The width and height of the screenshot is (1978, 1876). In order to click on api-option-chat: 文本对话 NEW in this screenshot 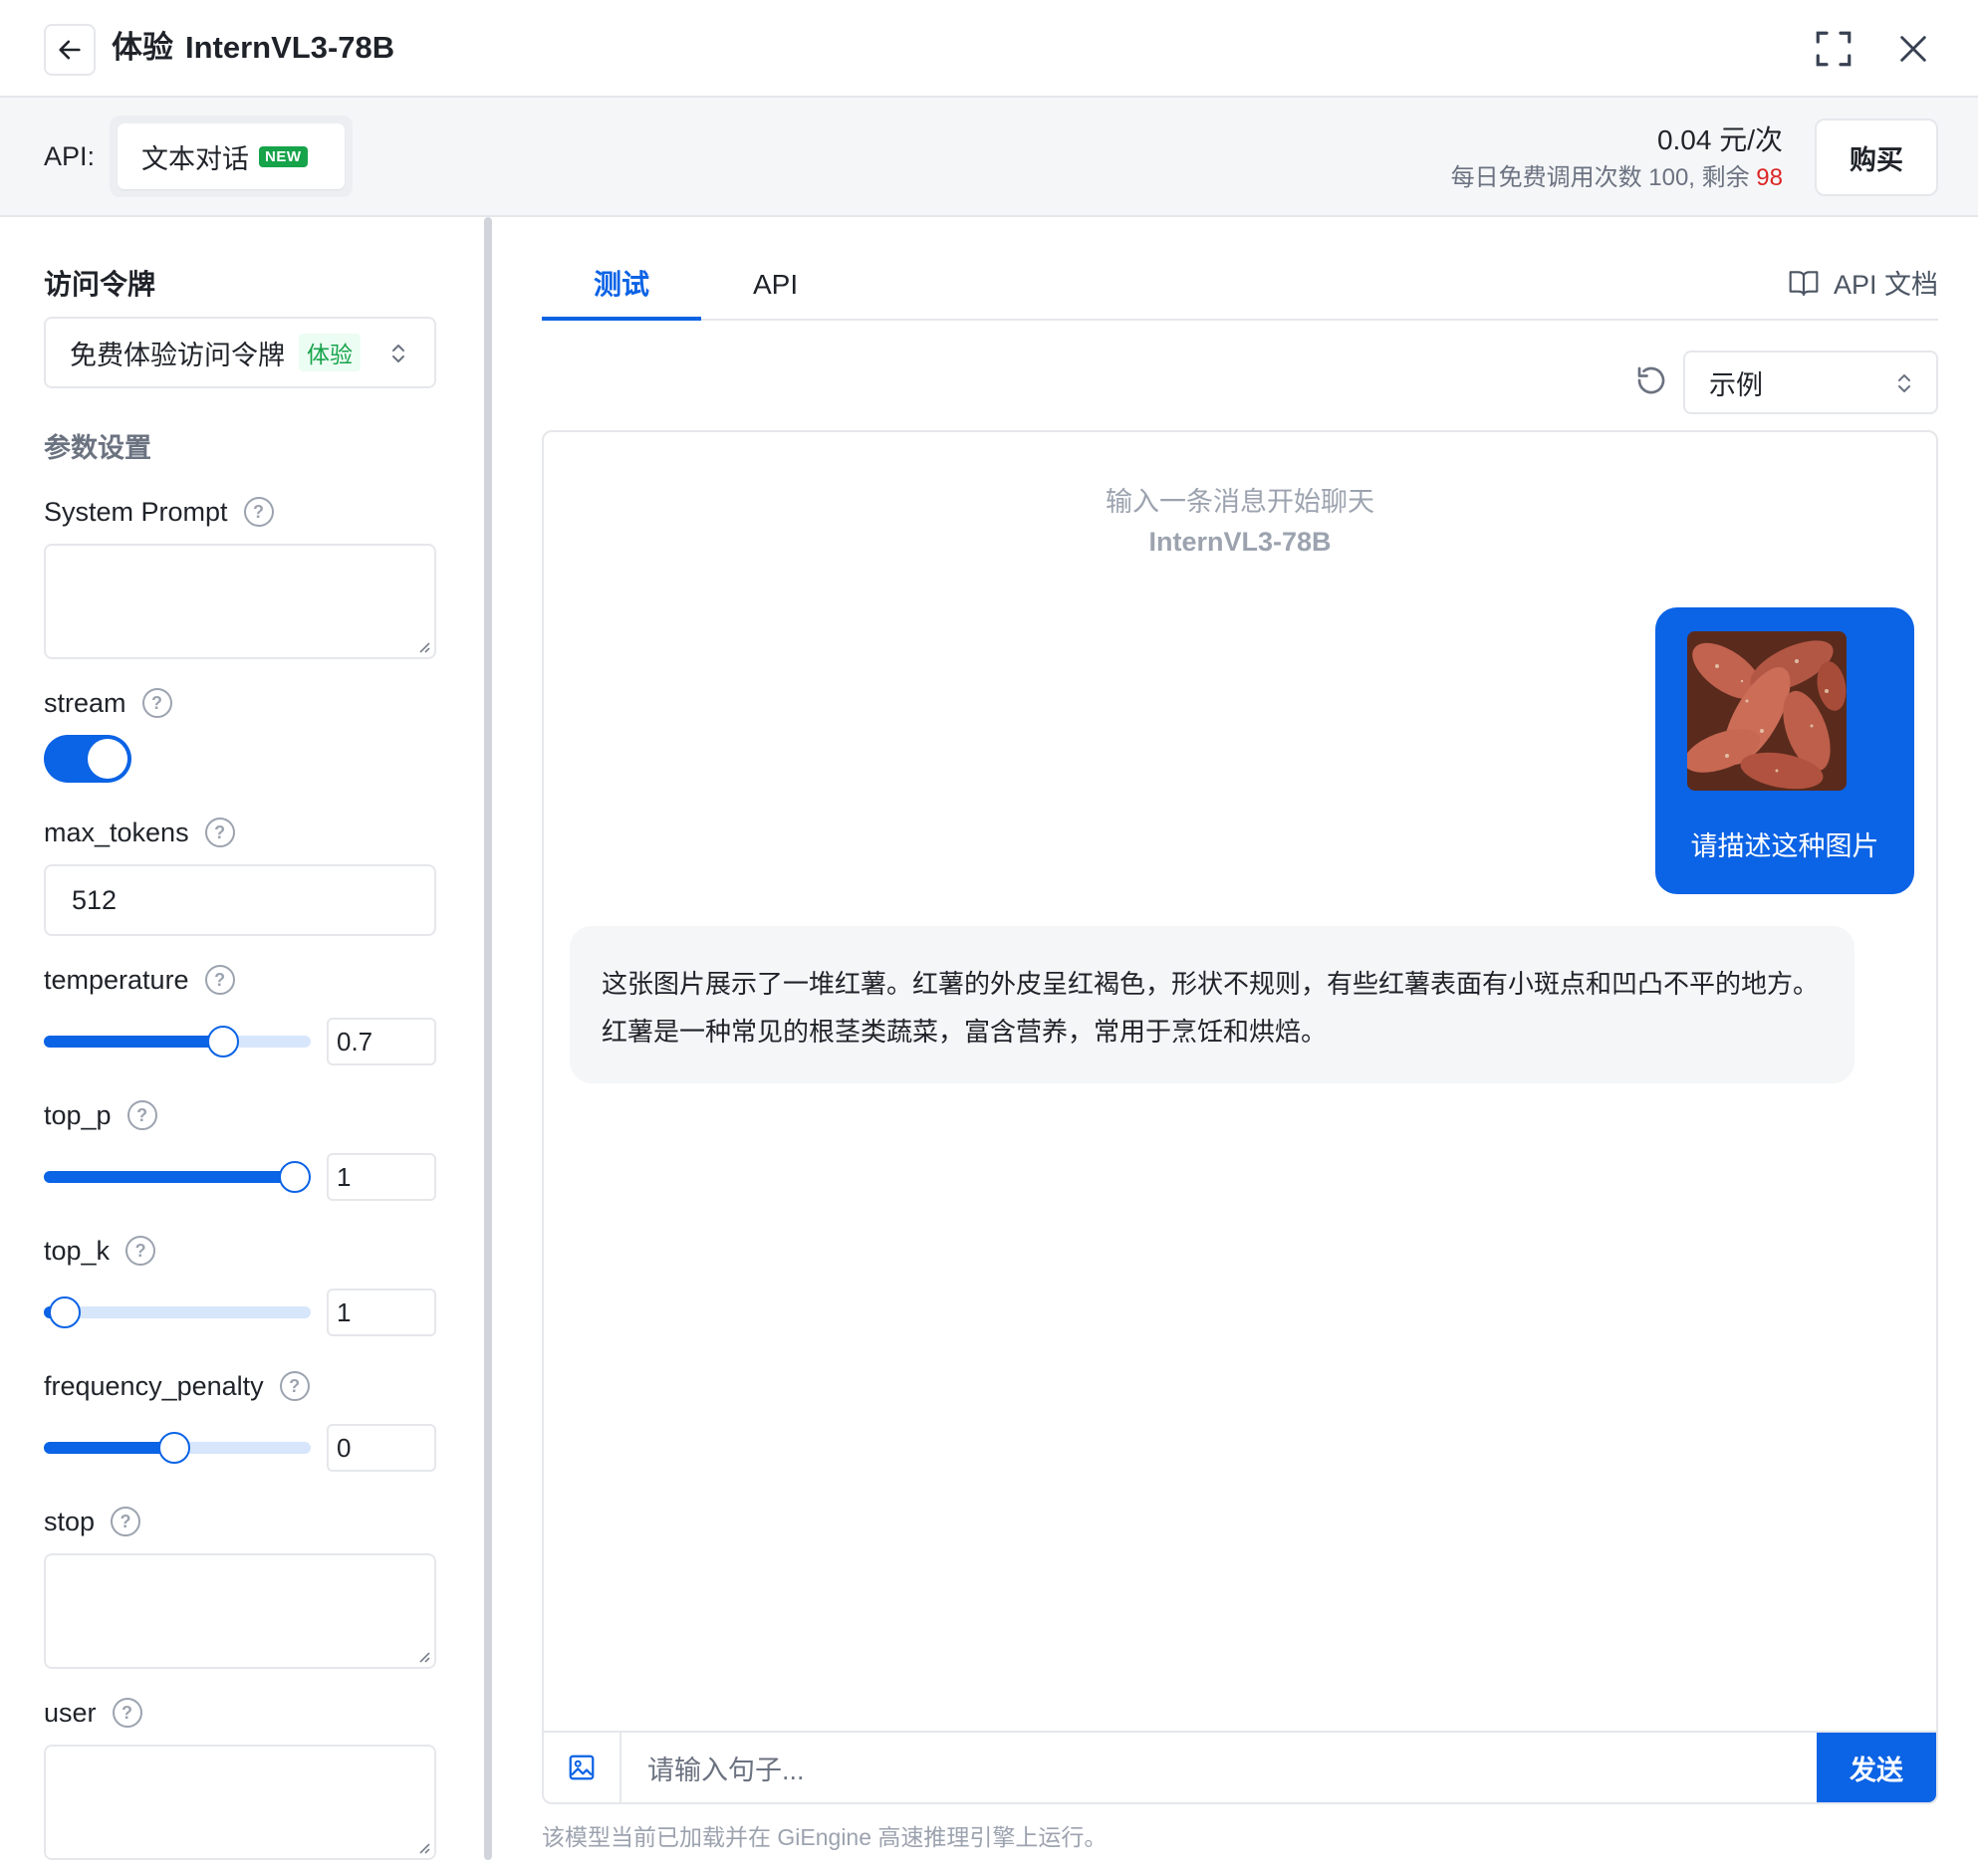, I will do `click(232, 156)`.